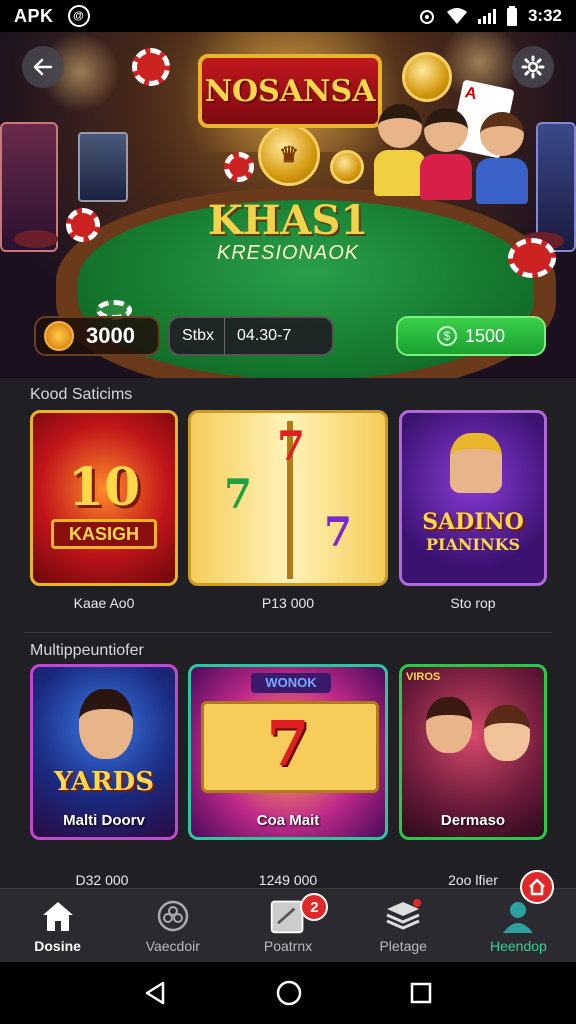  I want to click on card-big-text: YARDS, so click(103, 782).